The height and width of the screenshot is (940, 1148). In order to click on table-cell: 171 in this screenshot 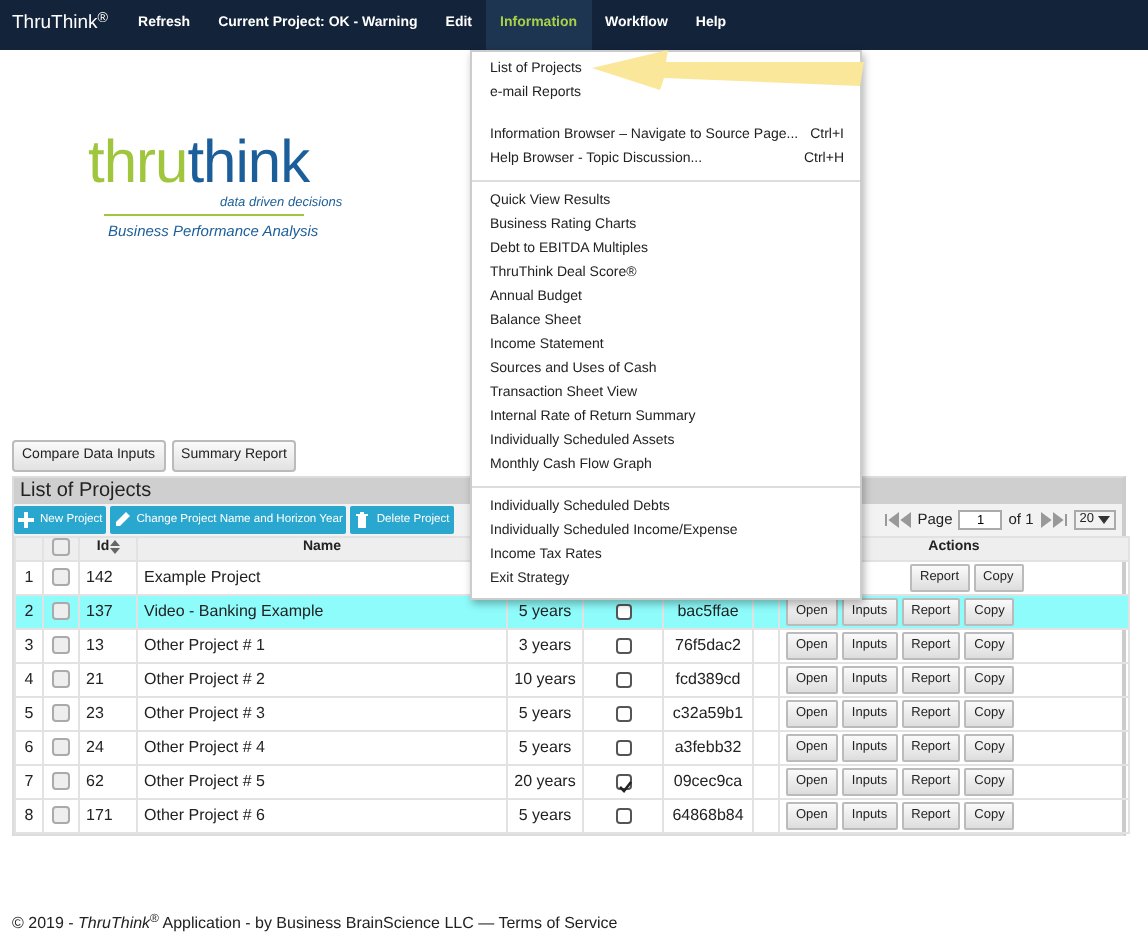, I will do `click(99, 814)`.